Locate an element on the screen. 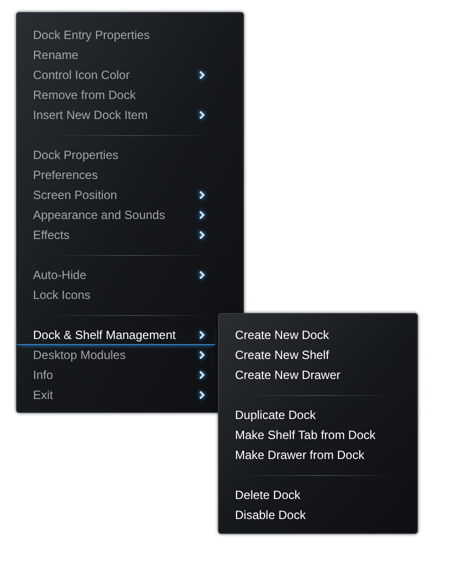 The height and width of the screenshot is (574, 462). menu-item: Control Icon Color is located at coordinates (116, 75).